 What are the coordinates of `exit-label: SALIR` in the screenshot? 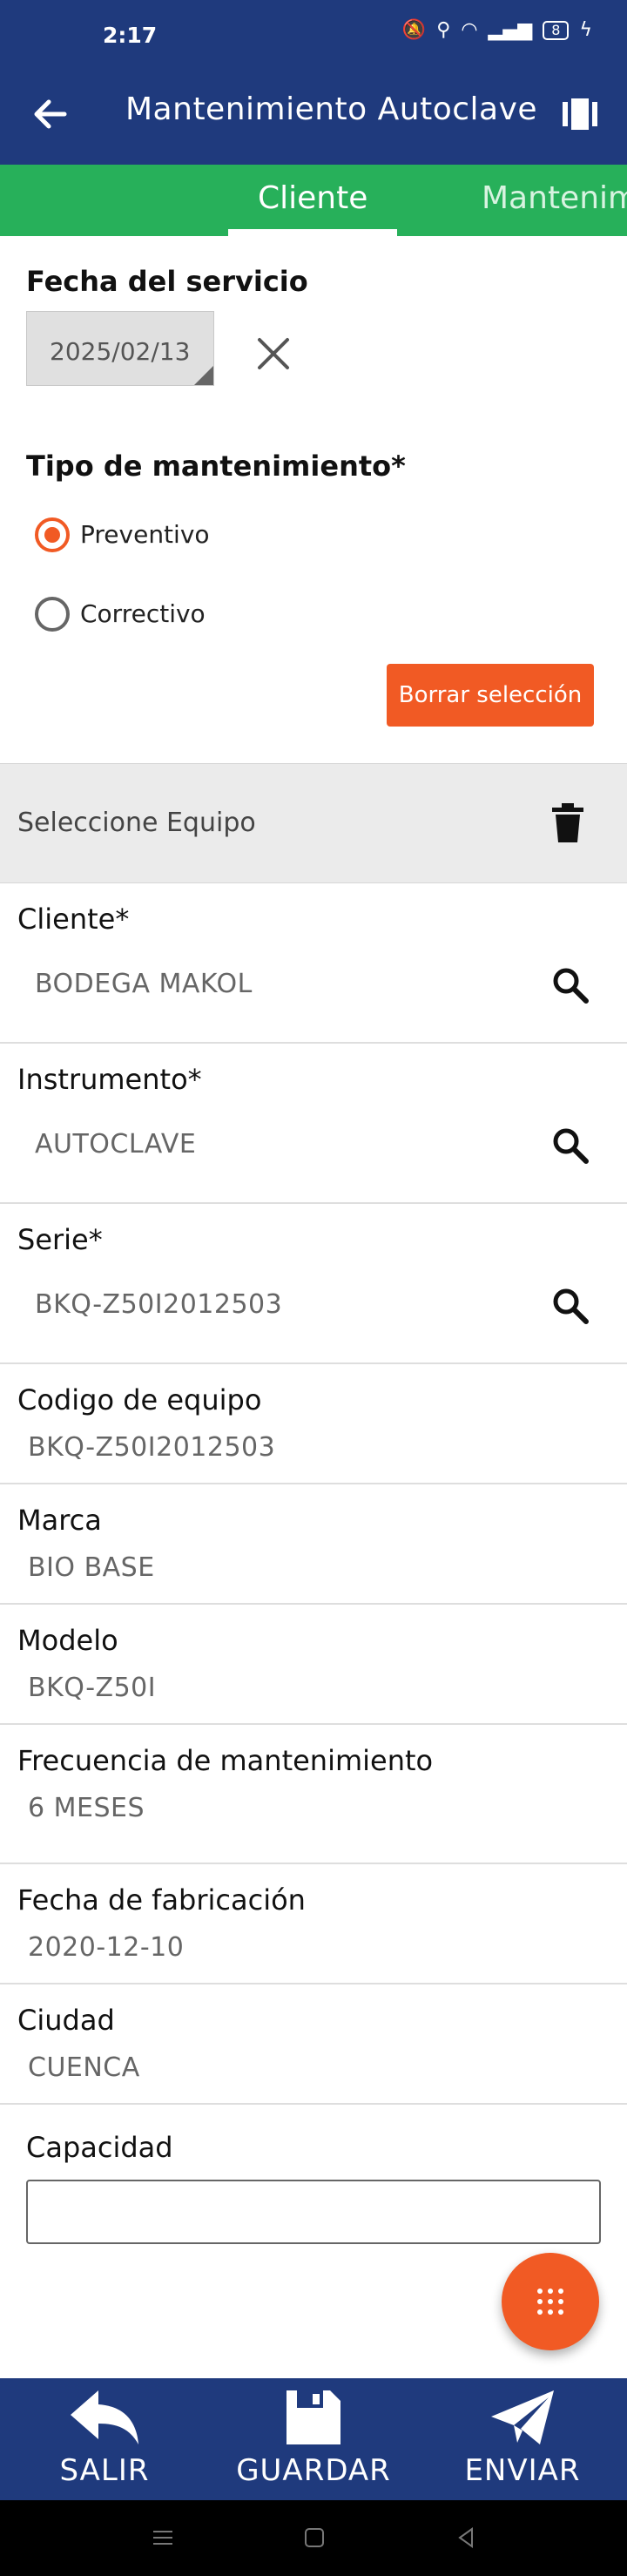 It's located at (104, 2470).